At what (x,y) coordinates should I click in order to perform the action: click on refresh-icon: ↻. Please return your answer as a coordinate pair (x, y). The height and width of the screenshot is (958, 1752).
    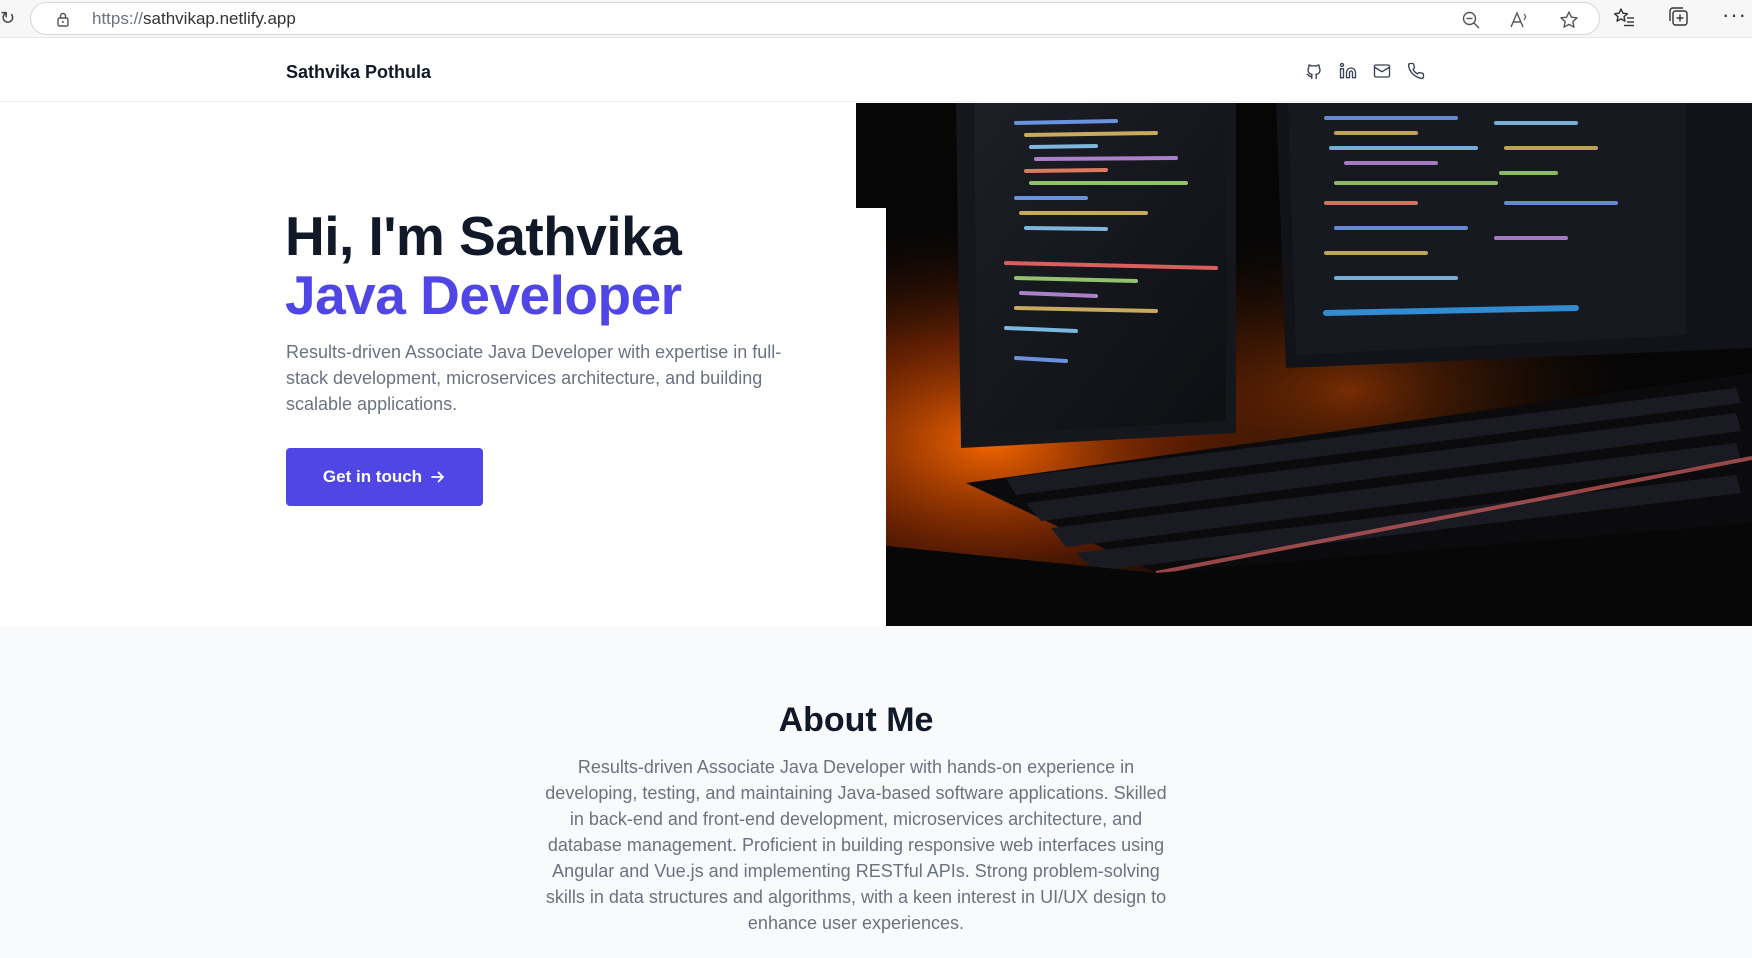
    Looking at the image, I should click on (7, 18).